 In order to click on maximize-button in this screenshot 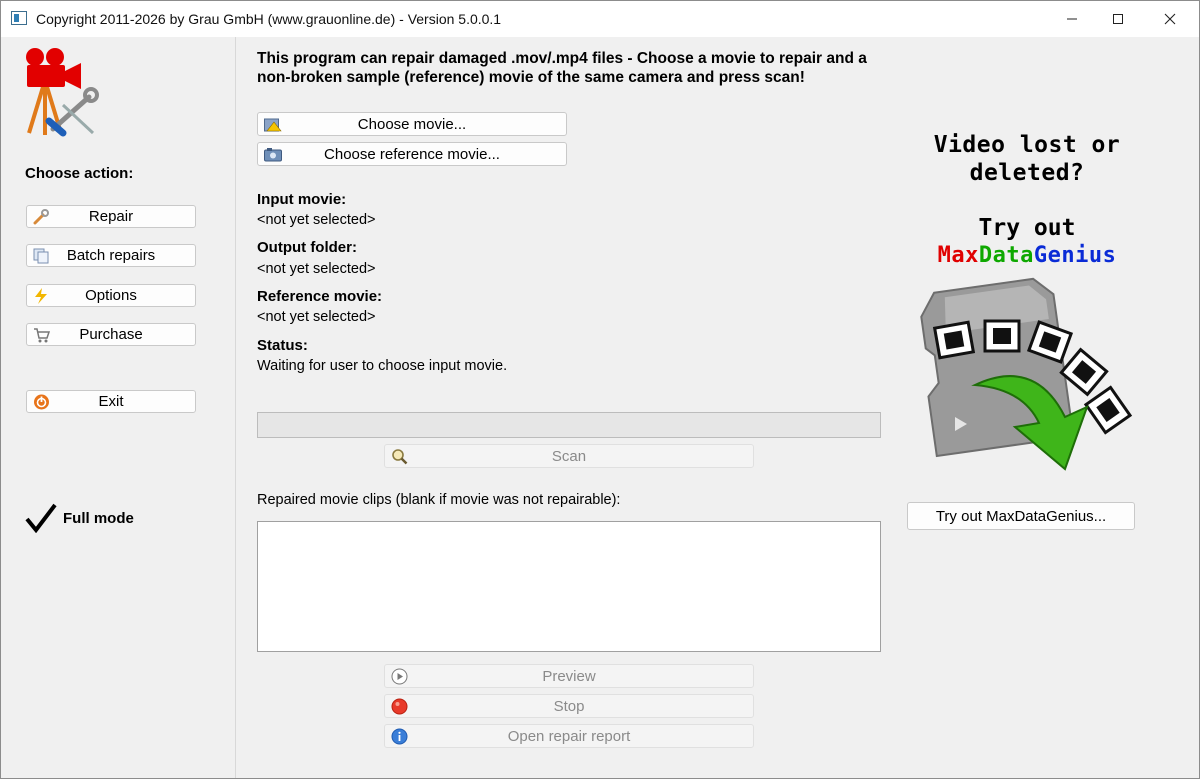, I will do `click(1118, 19)`.